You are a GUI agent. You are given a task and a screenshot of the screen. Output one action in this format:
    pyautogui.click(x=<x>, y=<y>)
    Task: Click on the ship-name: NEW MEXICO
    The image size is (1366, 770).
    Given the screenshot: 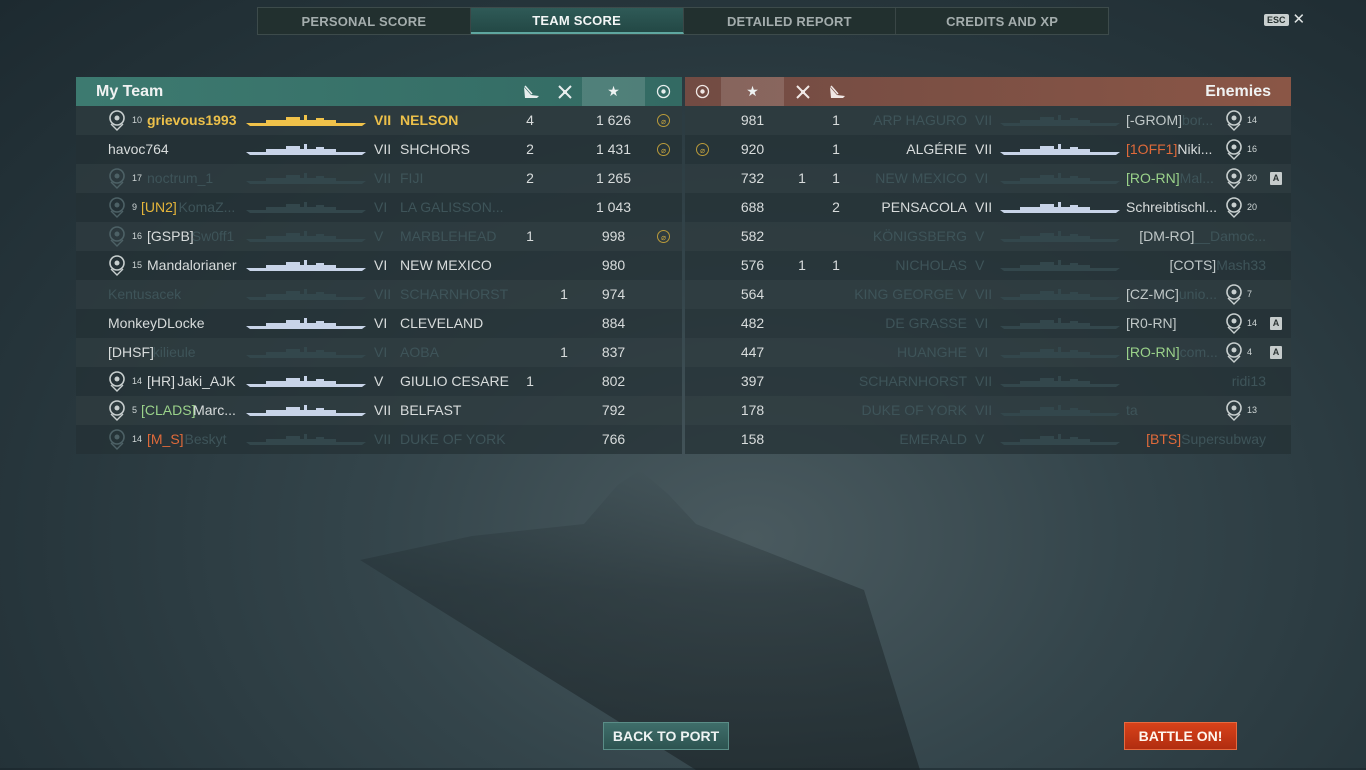 What is the action you would take?
    pyautogui.click(x=446, y=265)
    